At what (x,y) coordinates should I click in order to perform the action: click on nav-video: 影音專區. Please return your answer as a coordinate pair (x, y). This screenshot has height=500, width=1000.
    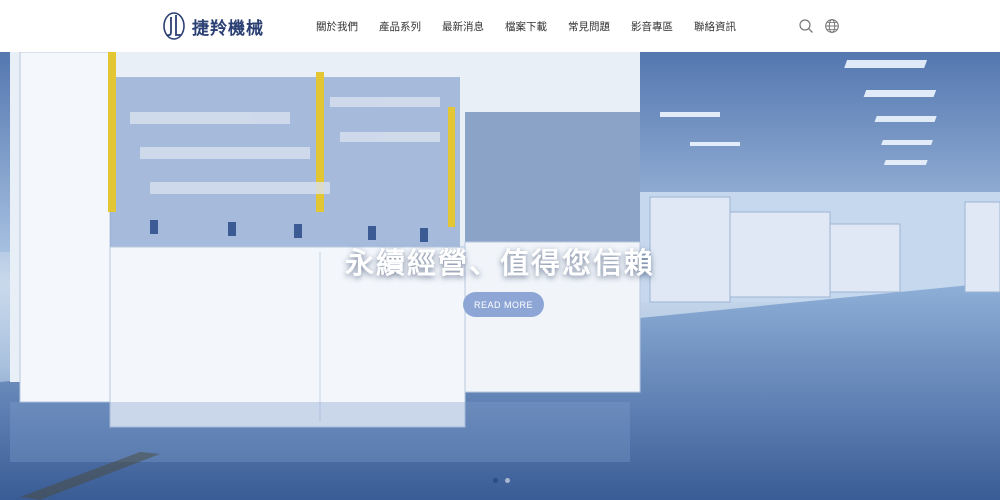
    Looking at the image, I should click on (652, 26).